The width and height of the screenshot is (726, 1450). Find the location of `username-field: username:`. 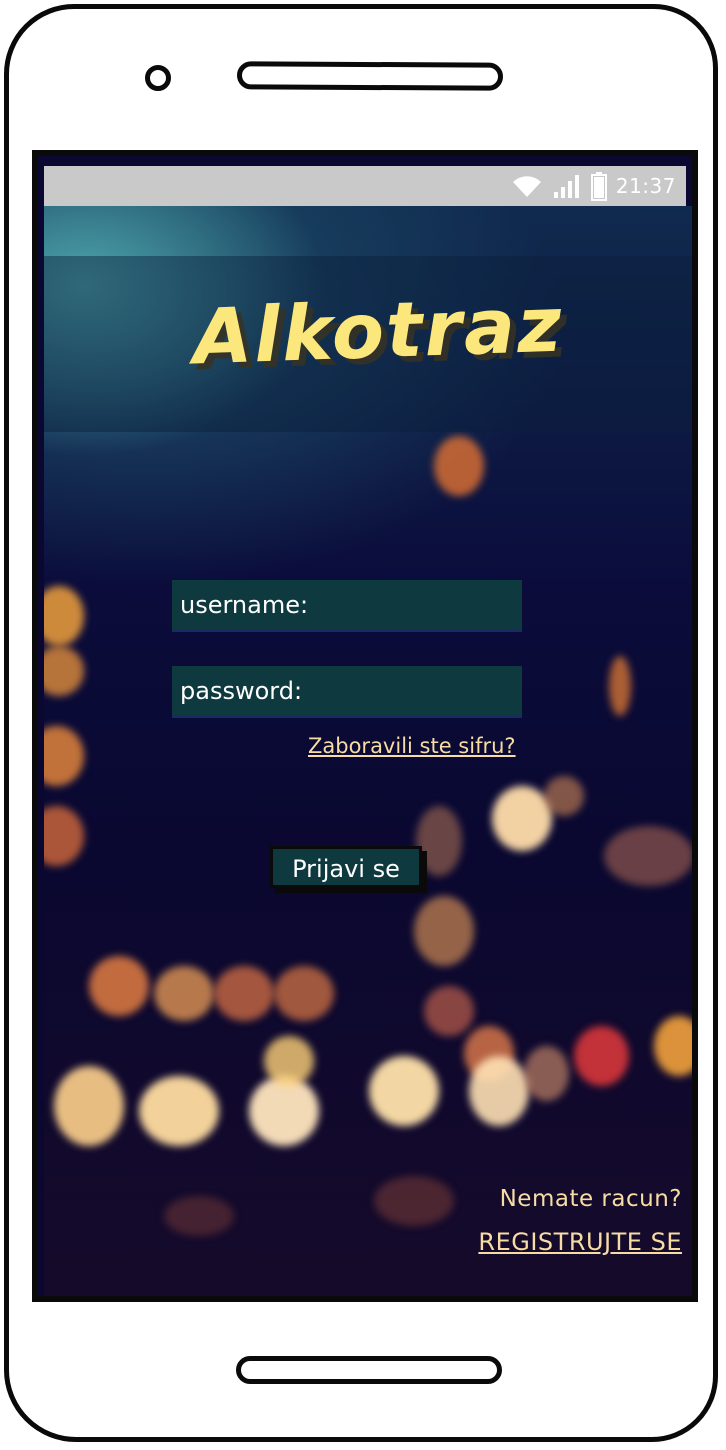

username-field: username: is located at coordinates (347, 606).